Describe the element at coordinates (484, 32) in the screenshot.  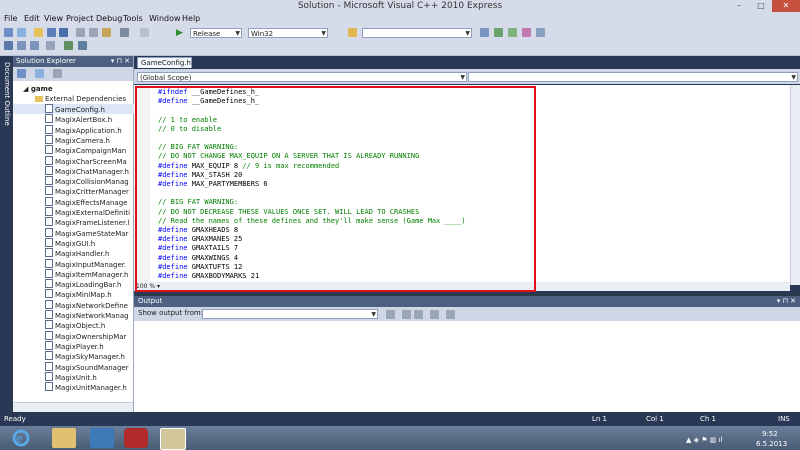
I see `solution-explorer-icon` at that location.